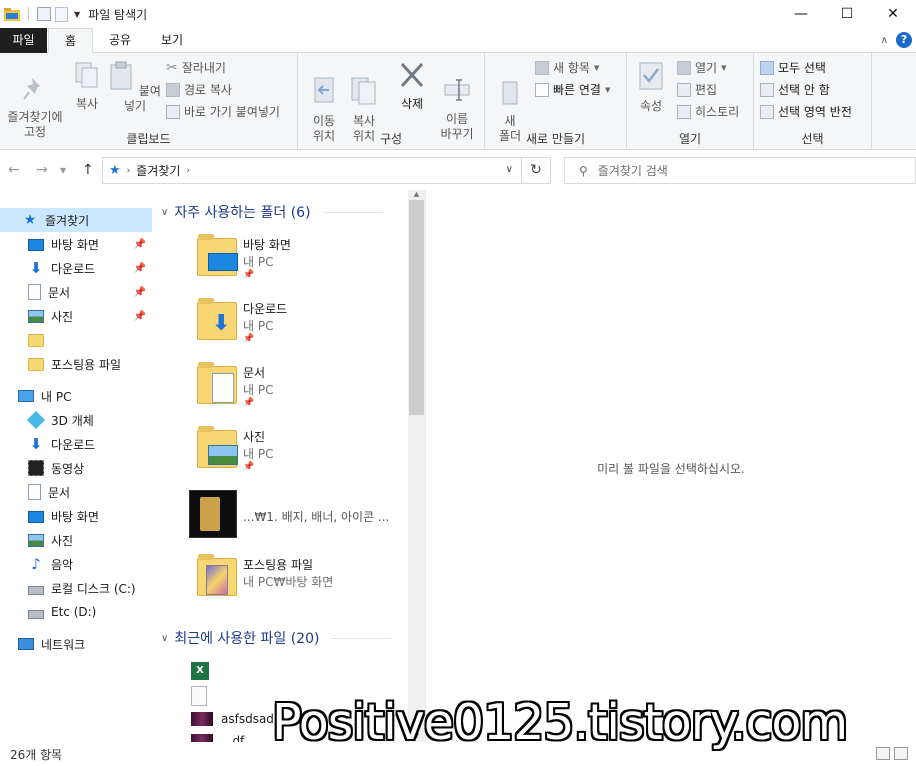 The image size is (916, 766). Describe the element at coordinates (76, 588) in the screenshot. I see `nav-local-disk-c: 로컬 디스크 (C:)` at that location.